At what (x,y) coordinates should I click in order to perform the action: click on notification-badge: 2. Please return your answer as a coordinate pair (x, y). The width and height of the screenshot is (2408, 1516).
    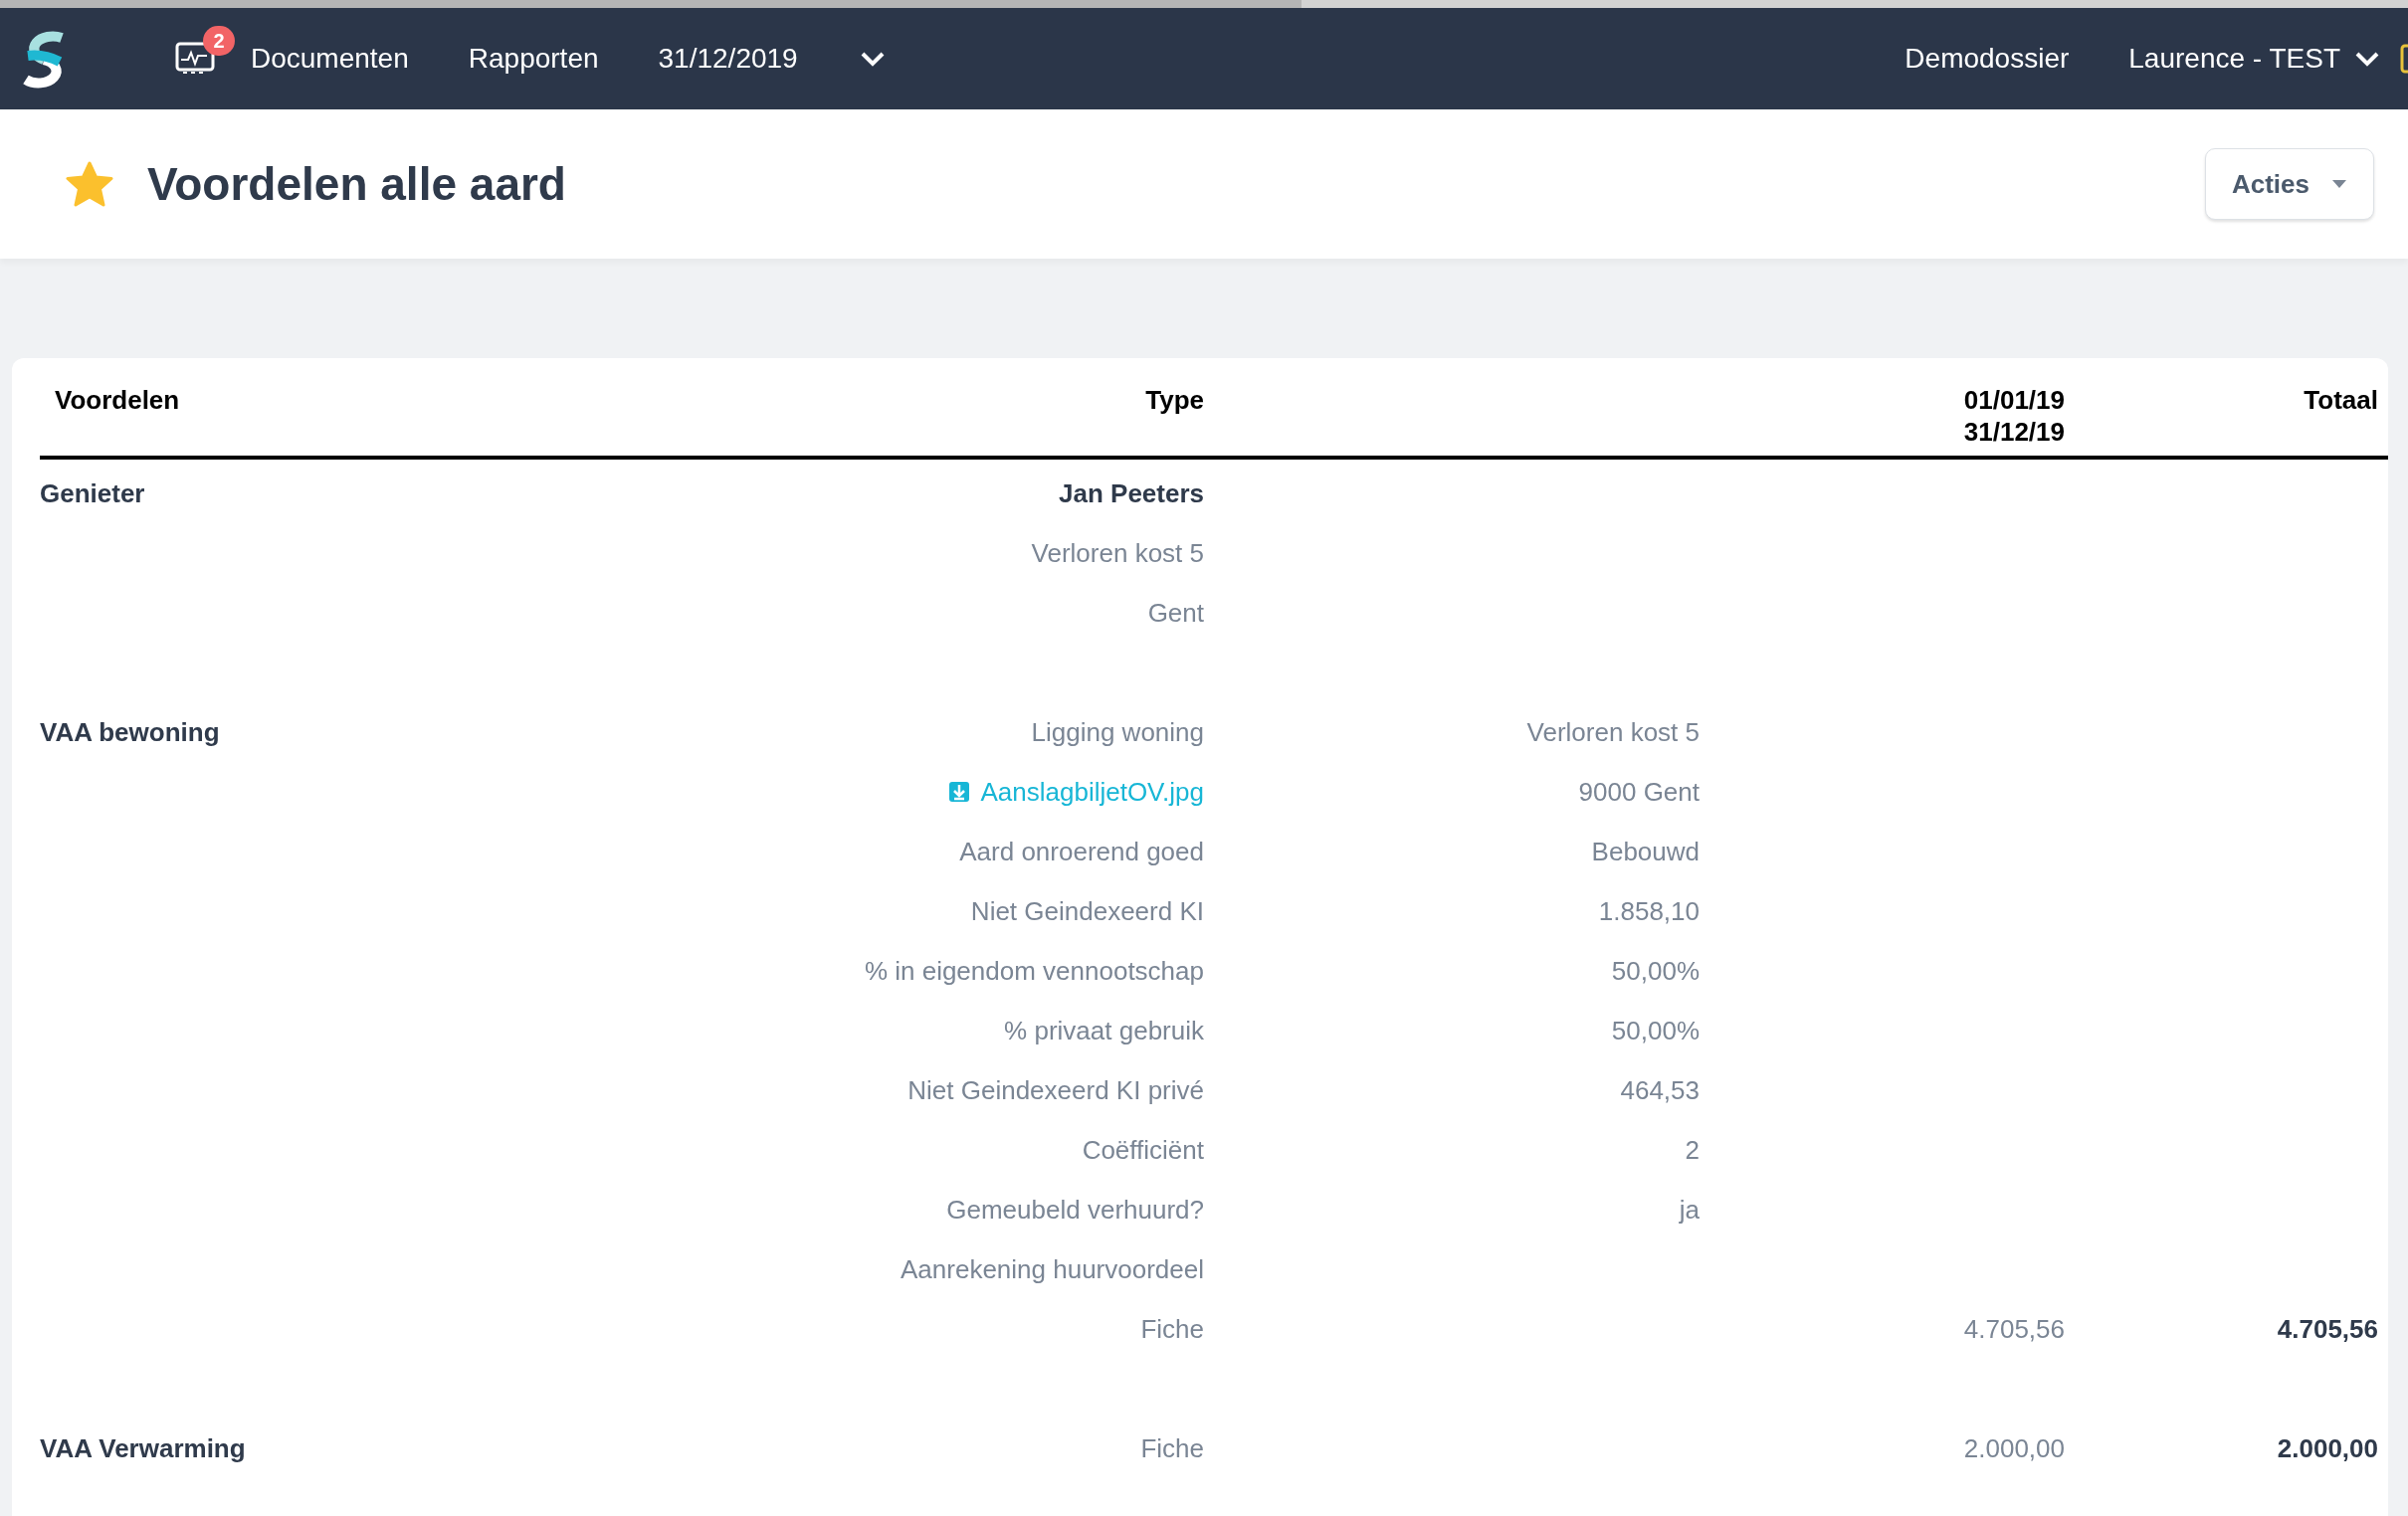
    Looking at the image, I should click on (219, 41).